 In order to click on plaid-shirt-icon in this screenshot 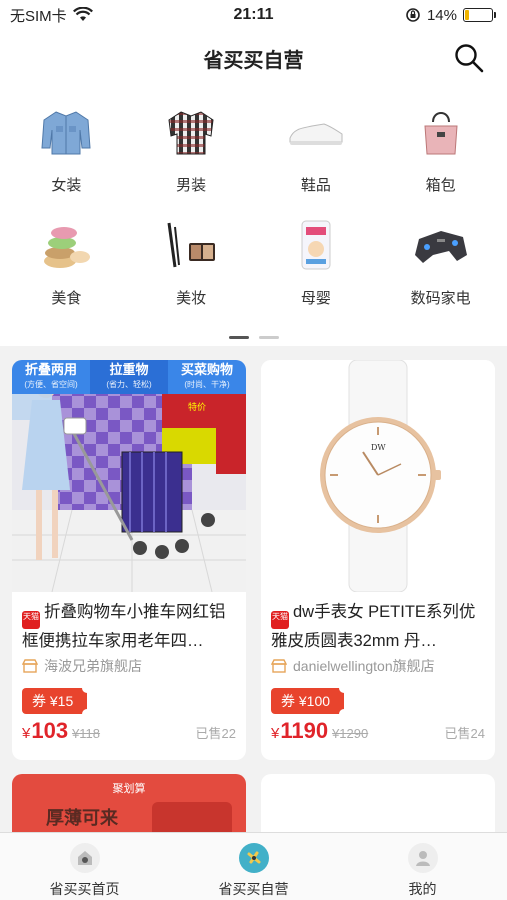, I will do `click(191, 132)`.